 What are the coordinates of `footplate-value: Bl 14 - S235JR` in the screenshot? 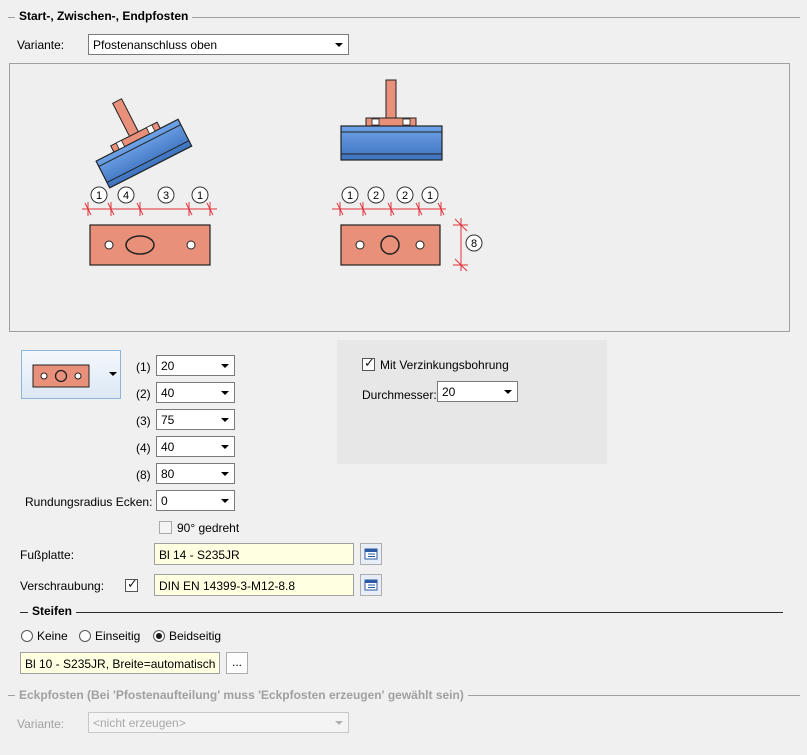 It's located at (199, 555).